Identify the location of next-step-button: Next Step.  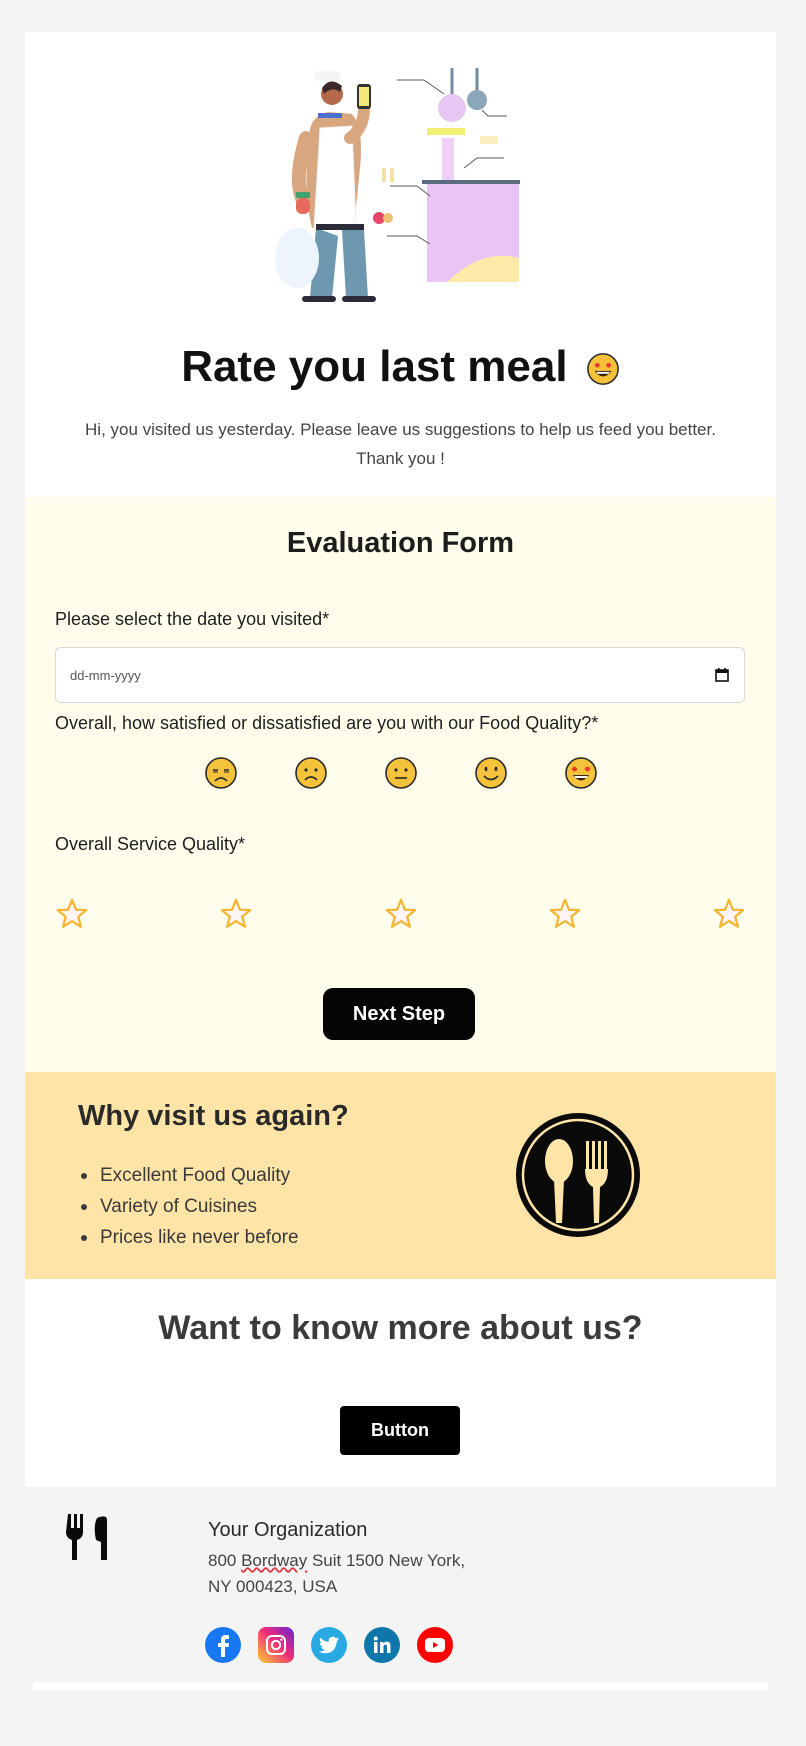
(399, 1014).